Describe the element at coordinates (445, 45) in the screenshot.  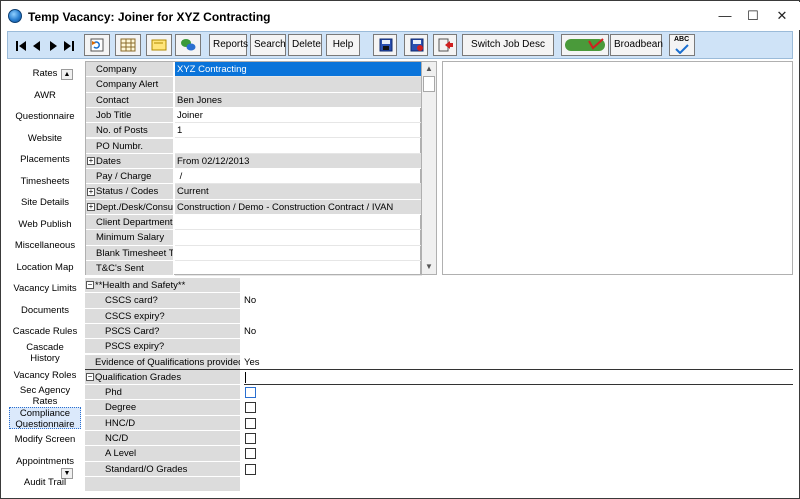
I see `exit-button` at that location.